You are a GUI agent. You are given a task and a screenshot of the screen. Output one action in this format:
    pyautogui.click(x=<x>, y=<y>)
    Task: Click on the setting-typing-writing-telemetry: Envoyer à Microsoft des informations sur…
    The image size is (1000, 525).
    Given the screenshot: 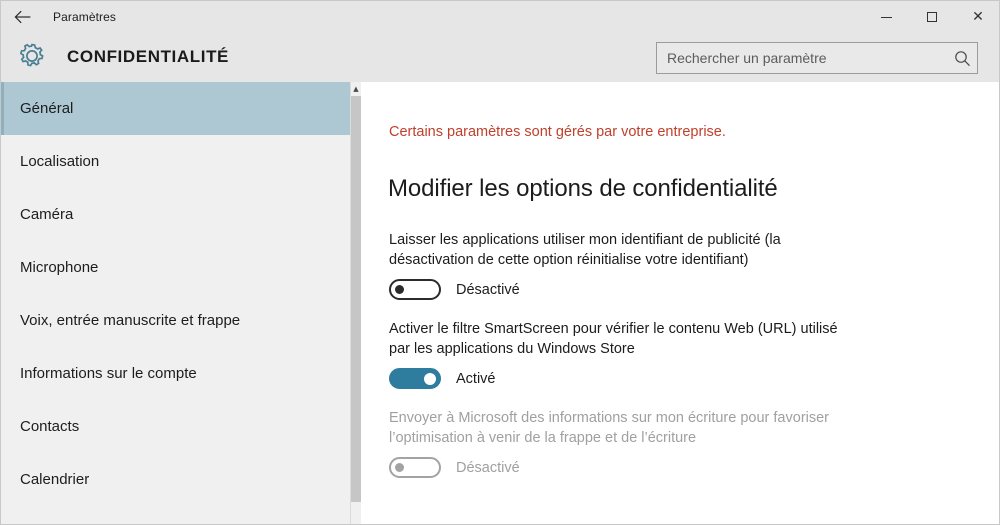 What is the action you would take?
    pyautogui.click(x=639, y=443)
    